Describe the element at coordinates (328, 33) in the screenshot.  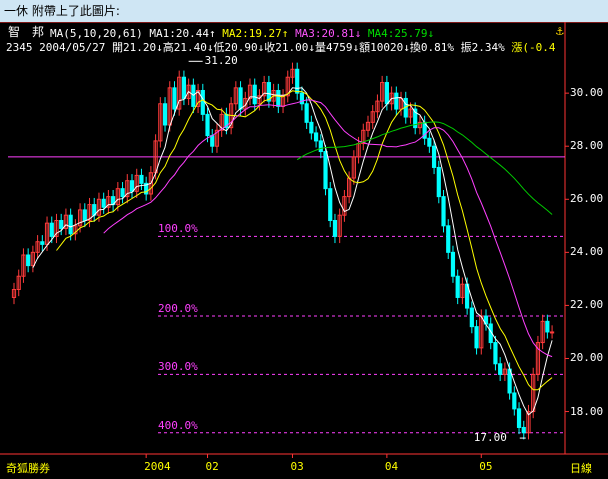
I see `ma3-value: MA3:20.81↓` at that location.